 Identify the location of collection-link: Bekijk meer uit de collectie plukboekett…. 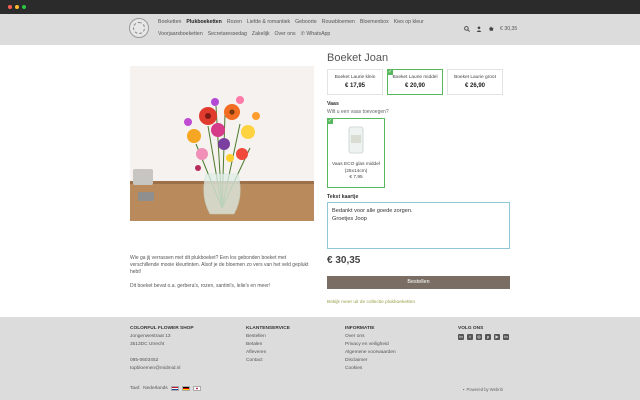
(371, 302).